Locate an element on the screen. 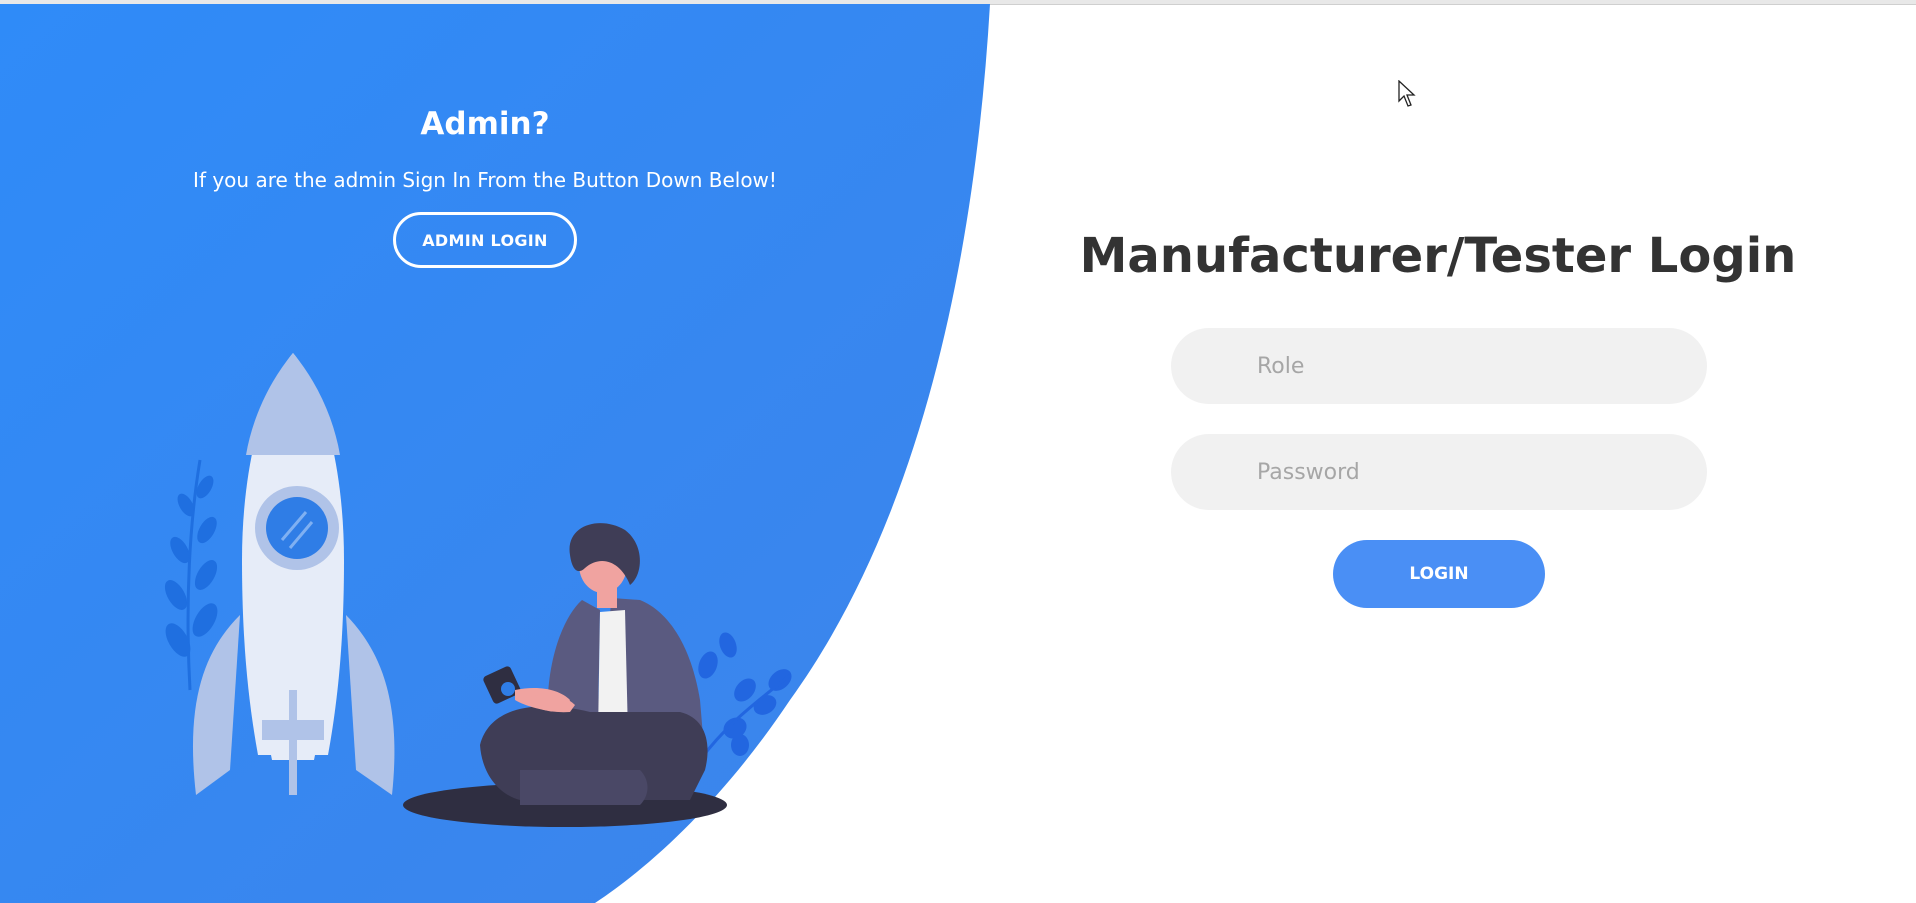 This screenshot has height=903, width=1916. password-input is located at coordinates (1439, 472).